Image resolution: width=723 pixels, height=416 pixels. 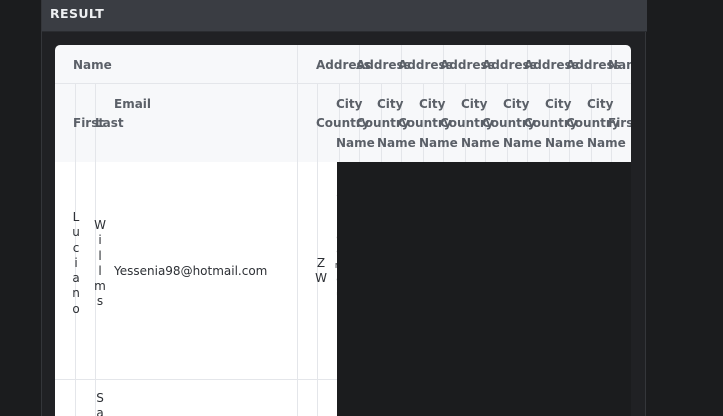 What do you see at coordinates (77, 13) in the screenshot?
I see `panel-title: RESULT` at bounding box center [77, 13].